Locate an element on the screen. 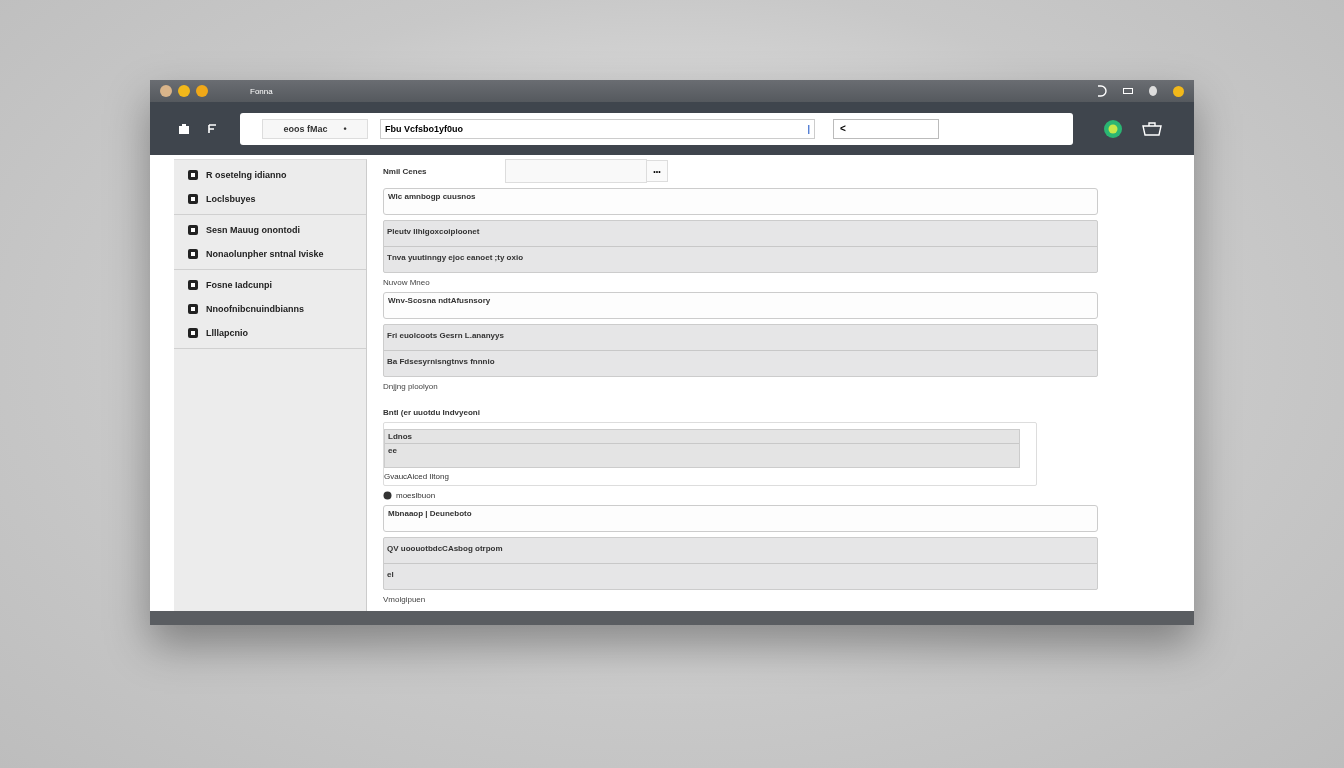 The image size is (1344, 768). sidebar-item: Llllapcnio is located at coordinates (270, 333).